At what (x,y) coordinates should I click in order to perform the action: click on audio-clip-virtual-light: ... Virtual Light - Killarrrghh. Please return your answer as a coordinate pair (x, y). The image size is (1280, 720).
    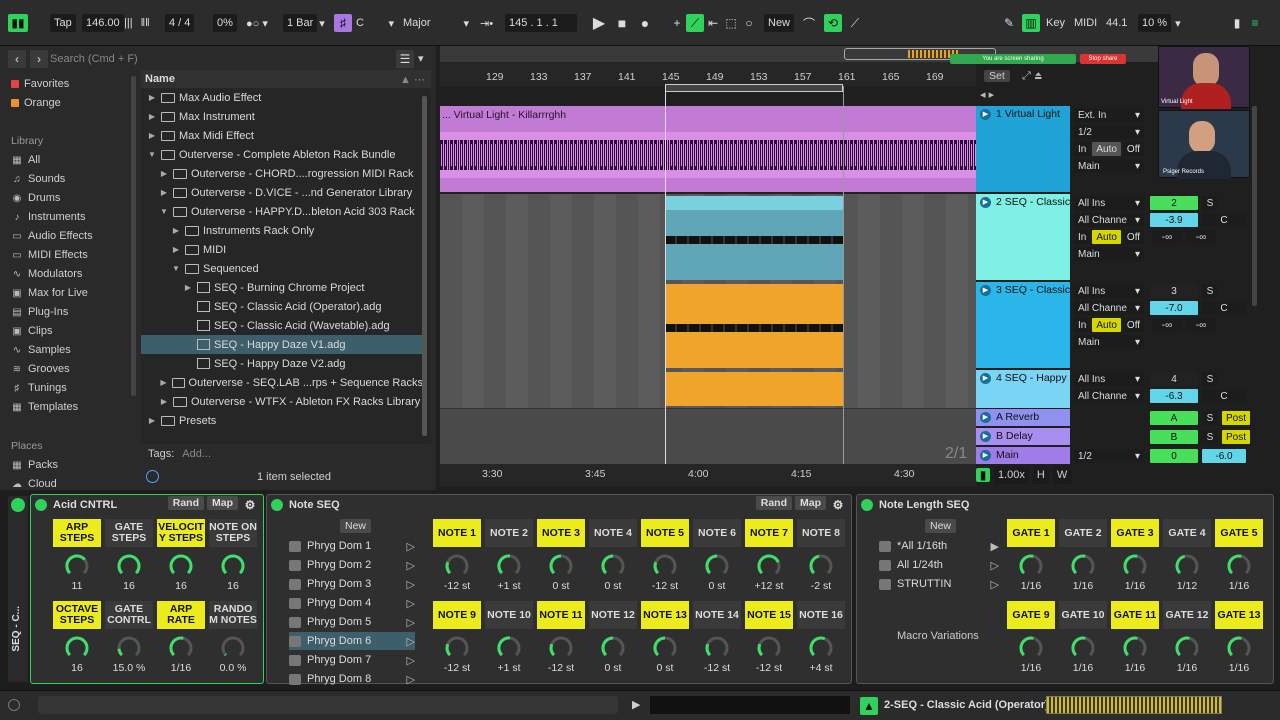
    Looking at the image, I should click on (708, 149).